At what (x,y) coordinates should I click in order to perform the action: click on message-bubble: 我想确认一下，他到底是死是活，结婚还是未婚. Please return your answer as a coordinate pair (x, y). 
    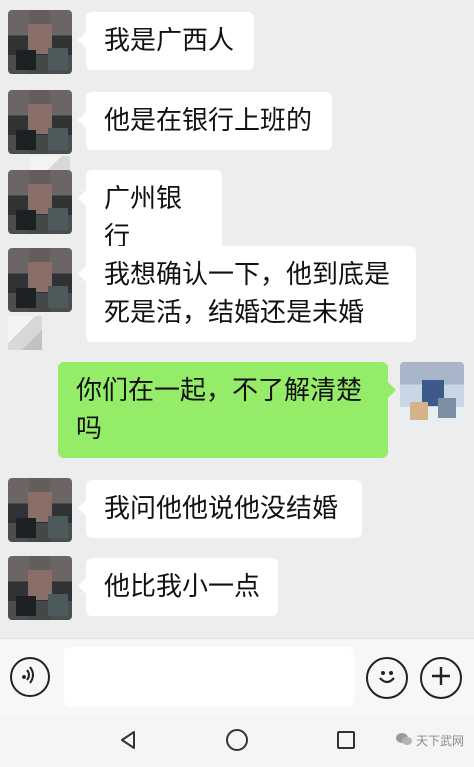
    Looking at the image, I should click on (247, 294).